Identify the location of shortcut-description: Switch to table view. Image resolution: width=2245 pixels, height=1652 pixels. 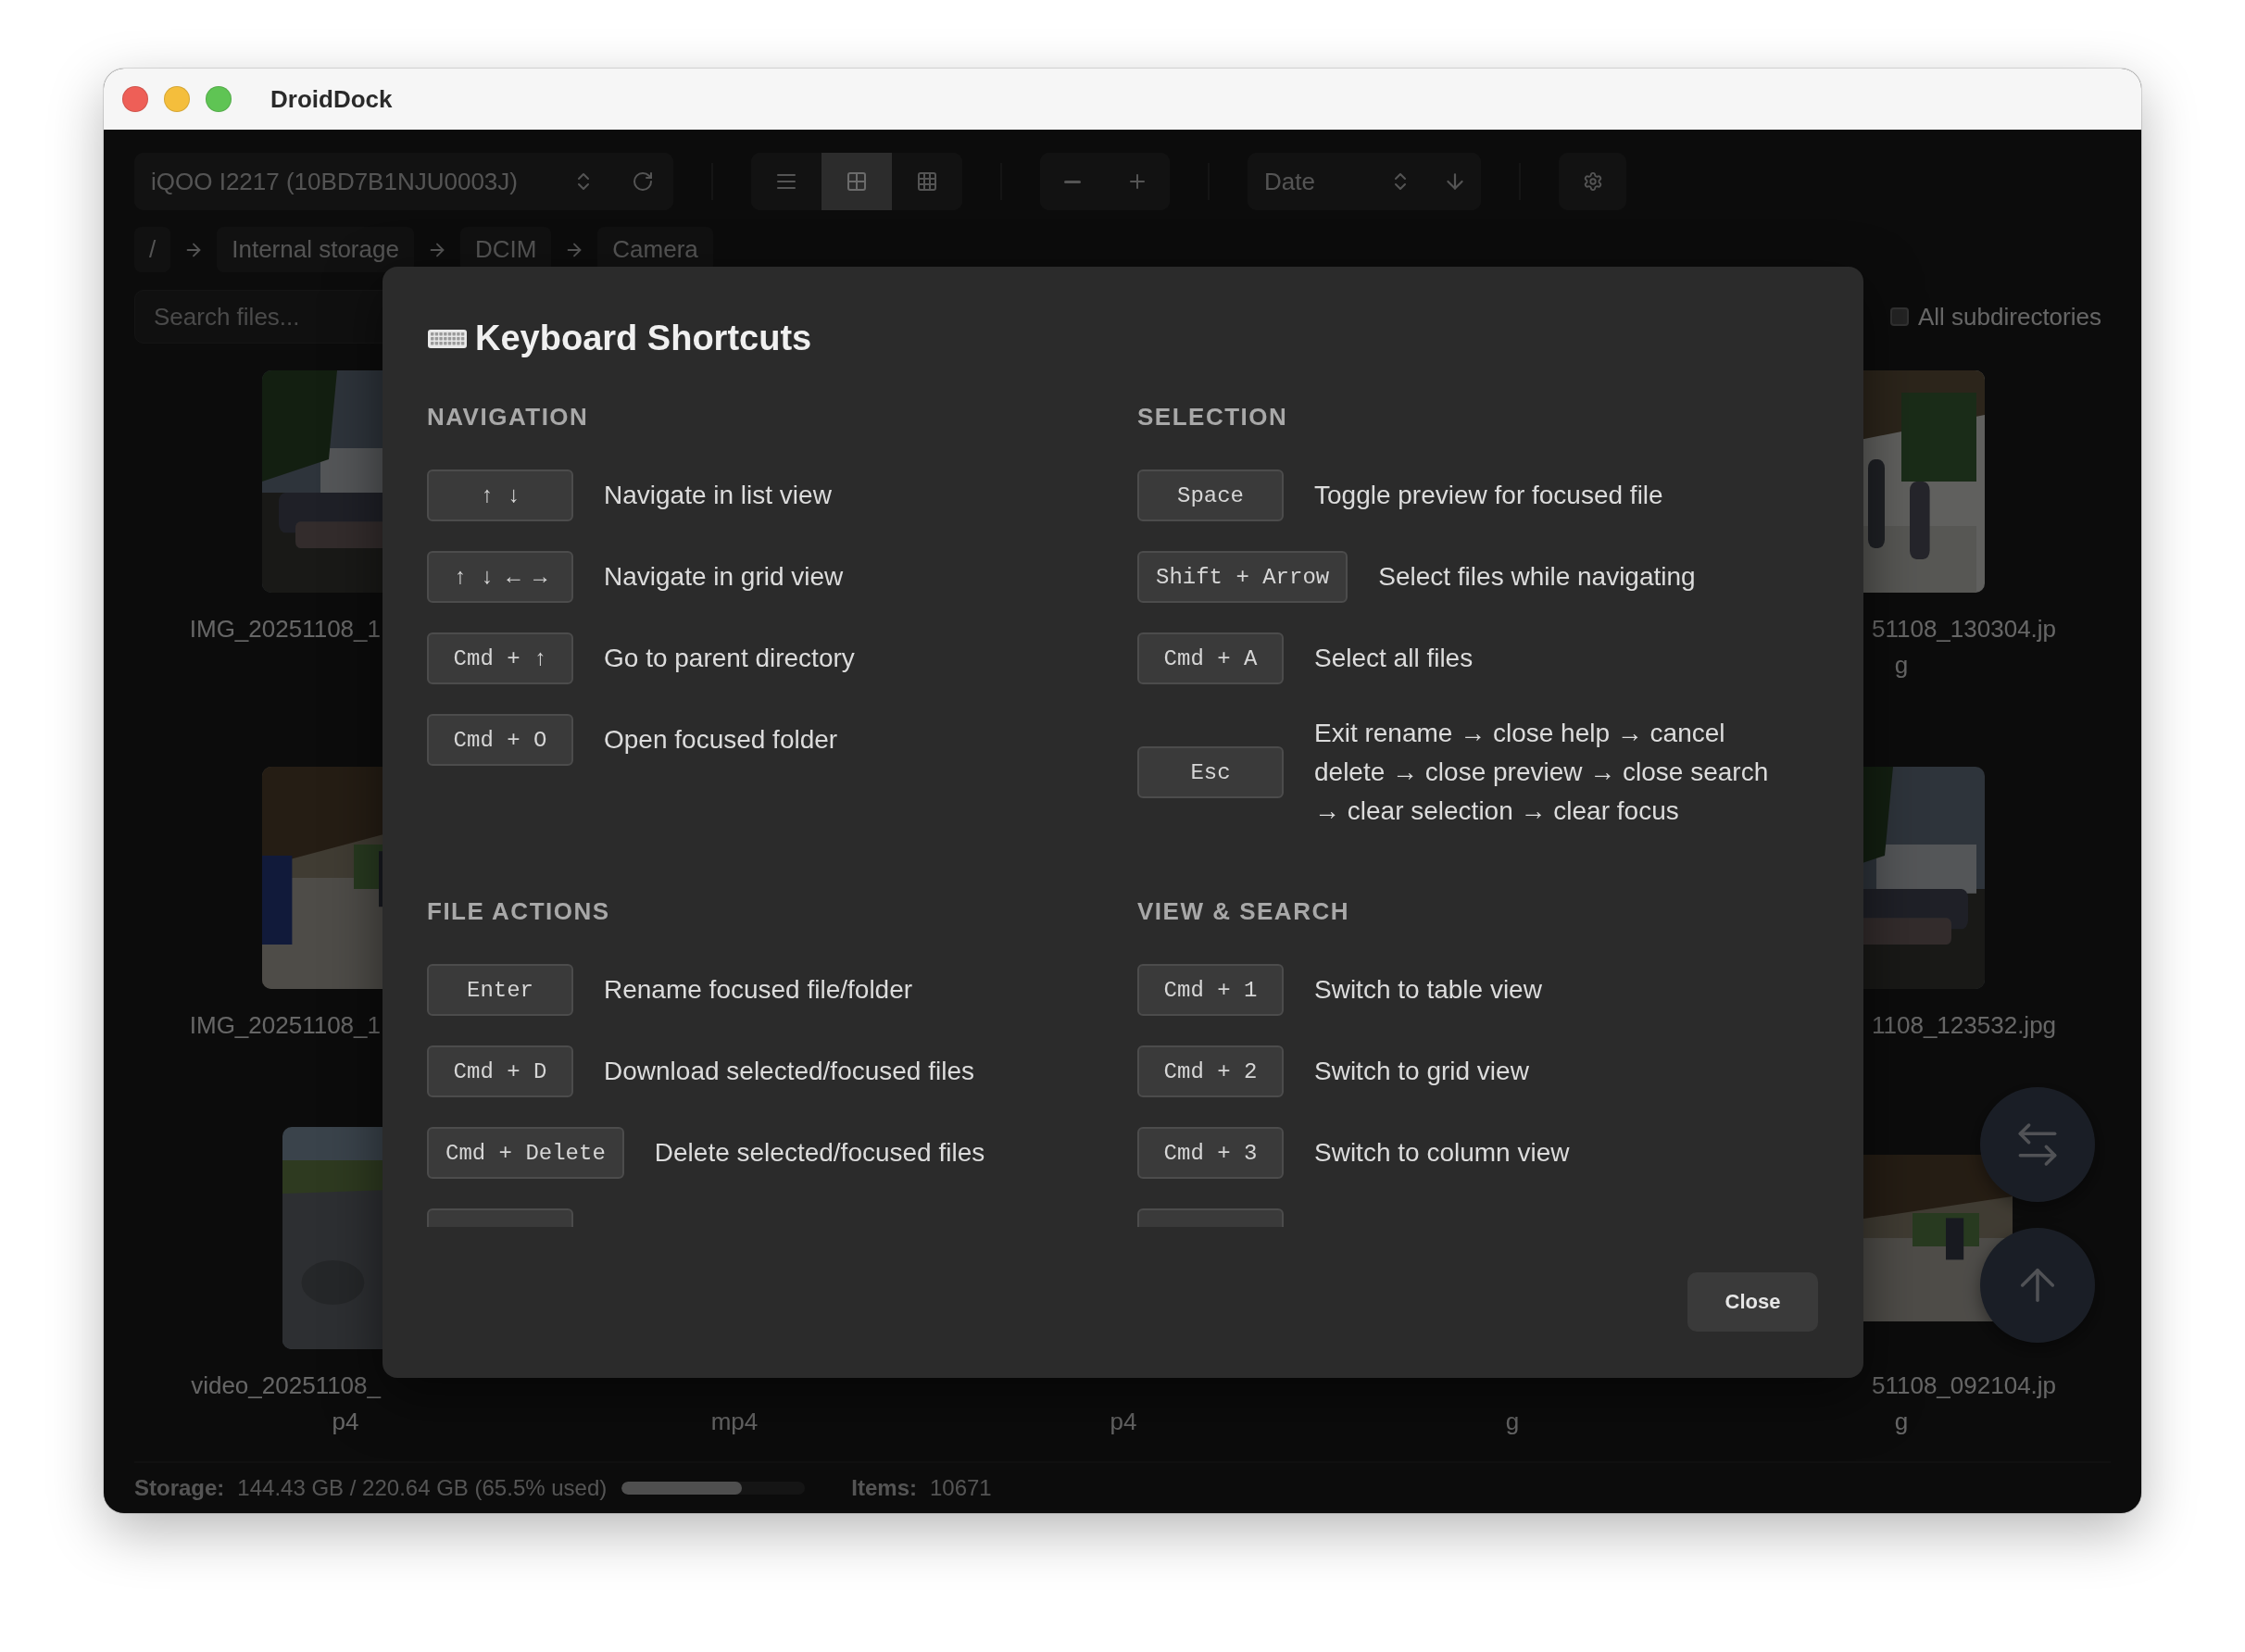
(1428, 990).